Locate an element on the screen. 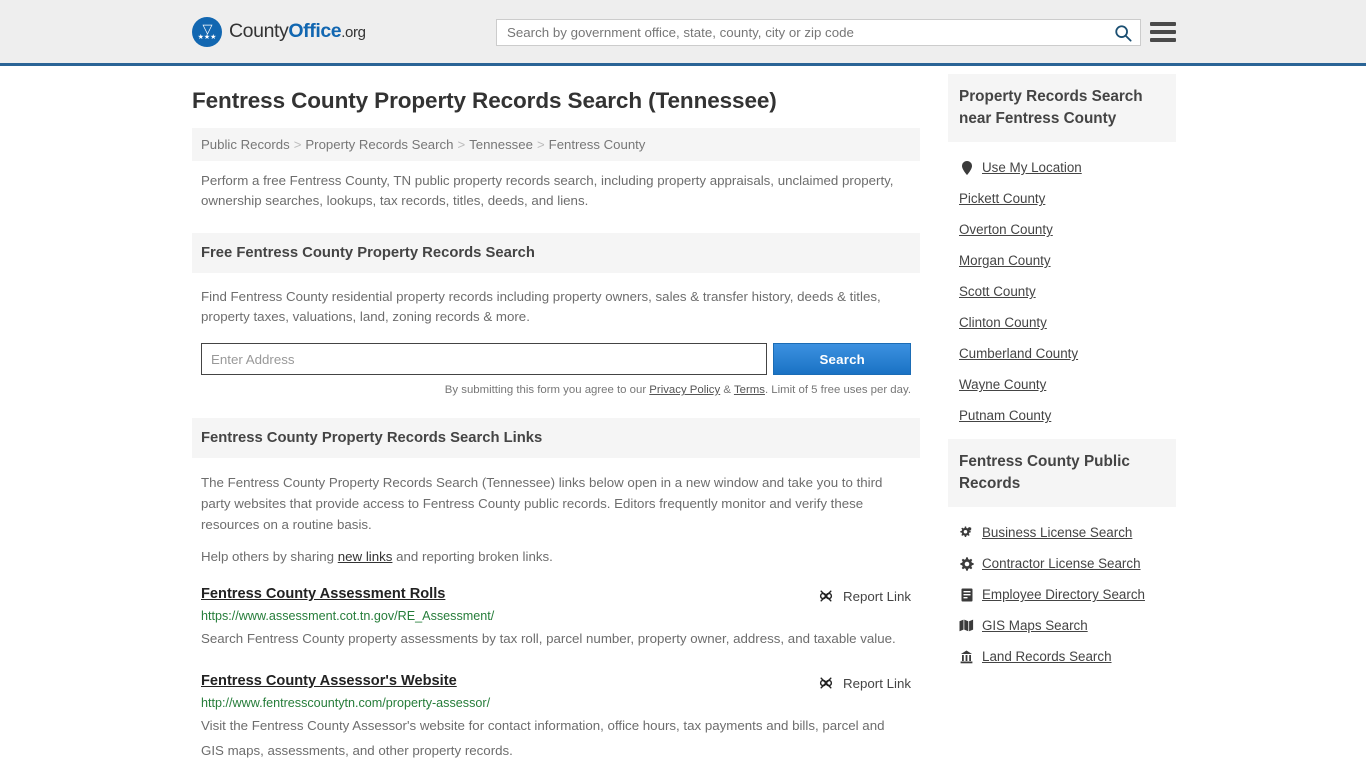  sidebar-item-use-my-location: Use My Location is located at coordinates (1062, 167).